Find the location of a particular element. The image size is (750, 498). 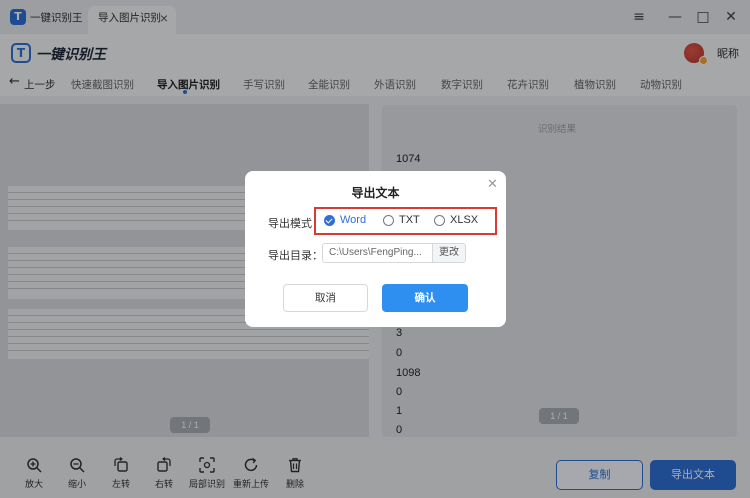

confirm-button: 确认 is located at coordinates (425, 298).